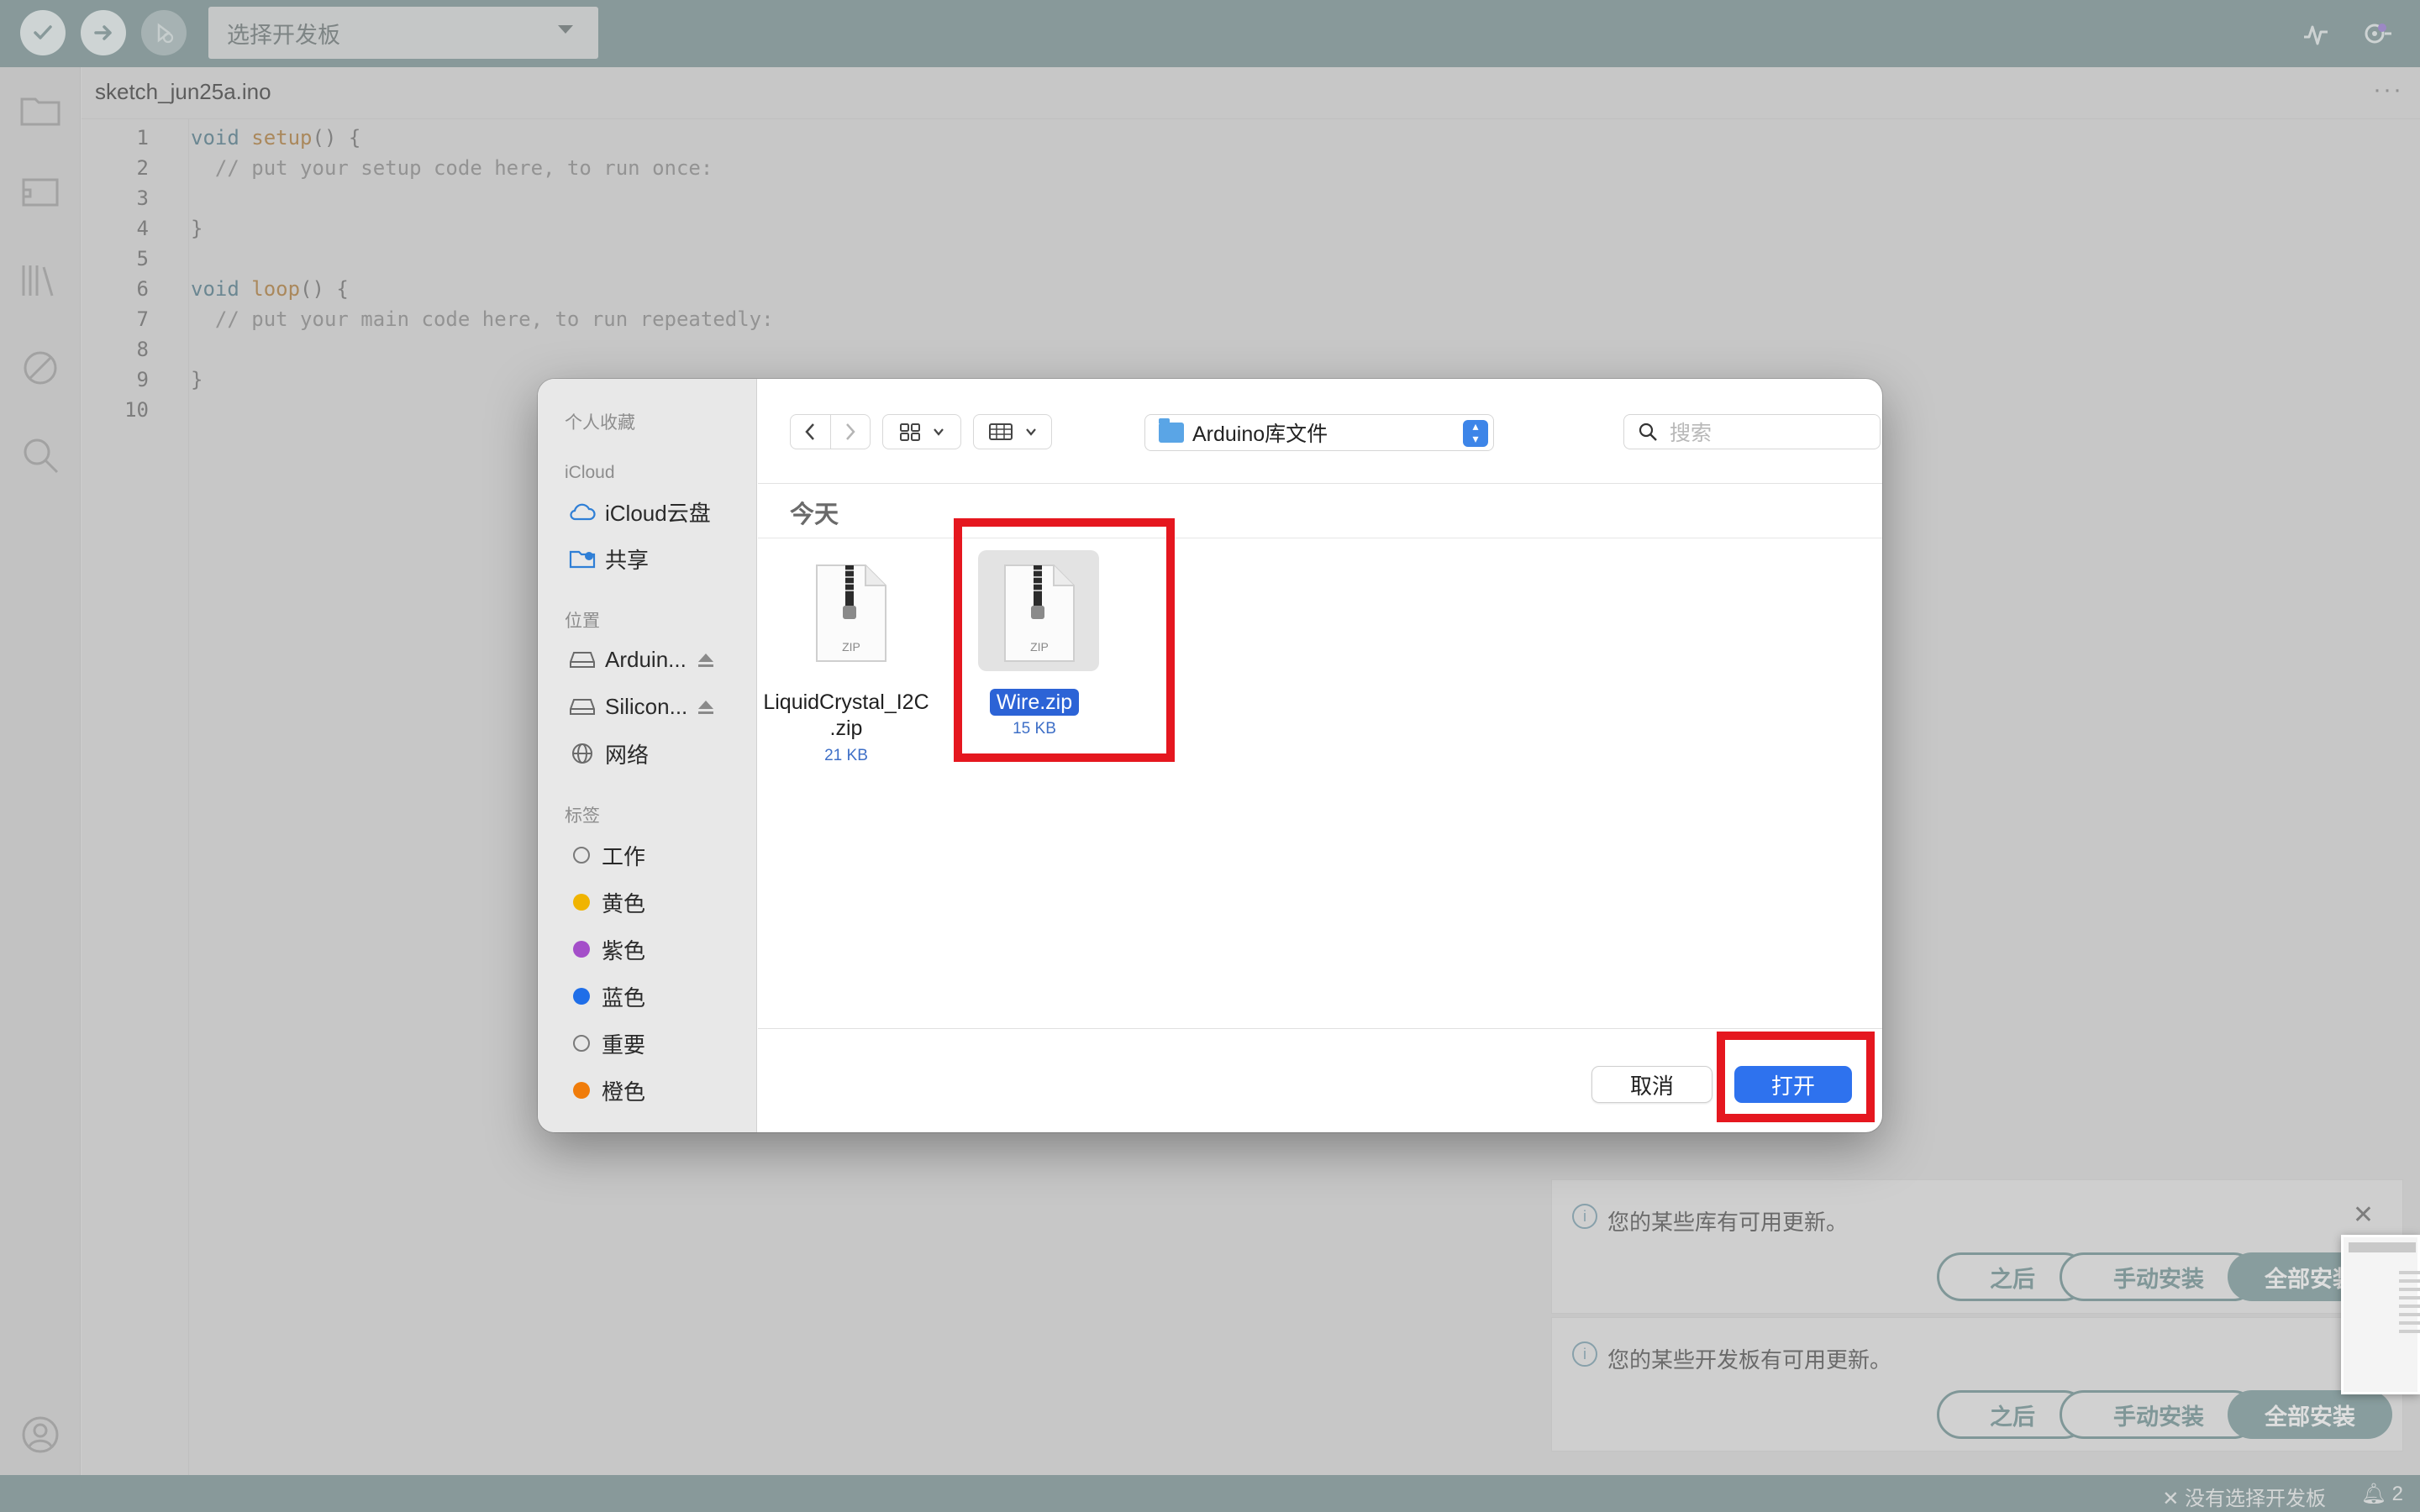 The width and height of the screenshot is (2420, 1512). What do you see at coordinates (1691, 433) in the screenshot?
I see `search-placeholder: 搜索` at bounding box center [1691, 433].